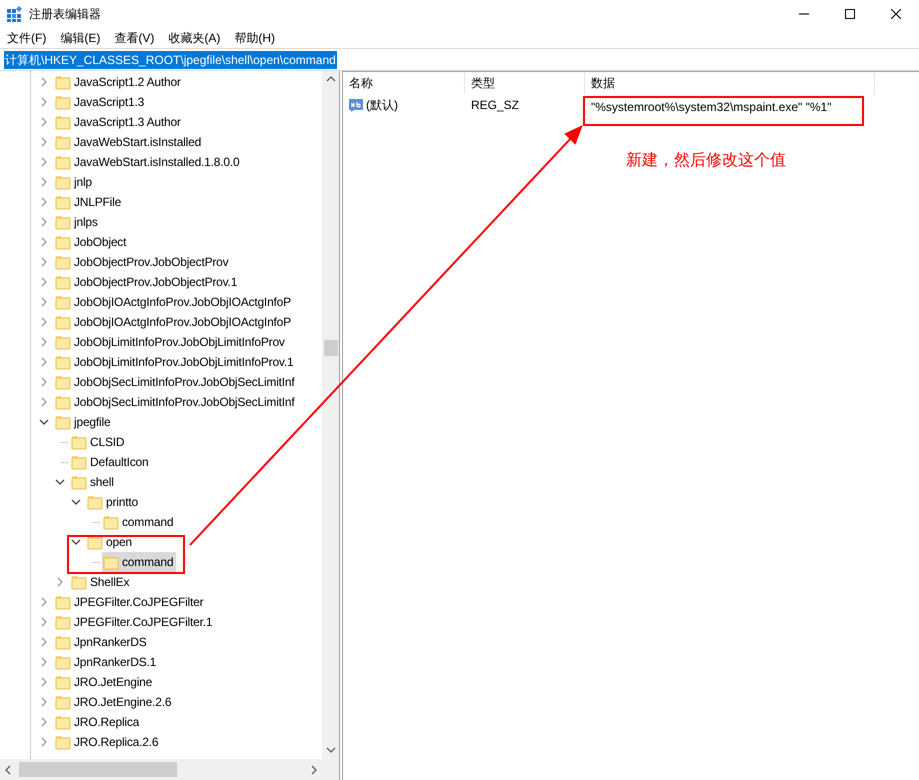 Image resolution: width=919 pixels, height=780 pixels. Describe the element at coordinates (102, 642) in the screenshot. I see `tree-item: JpnRankerDS` at that location.